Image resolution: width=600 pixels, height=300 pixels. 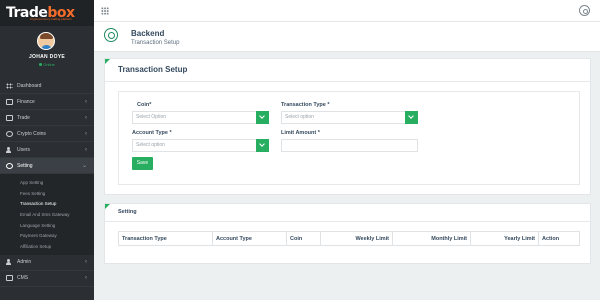 I want to click on sidebar-item-label: Trade, so click(x=23, y=117).